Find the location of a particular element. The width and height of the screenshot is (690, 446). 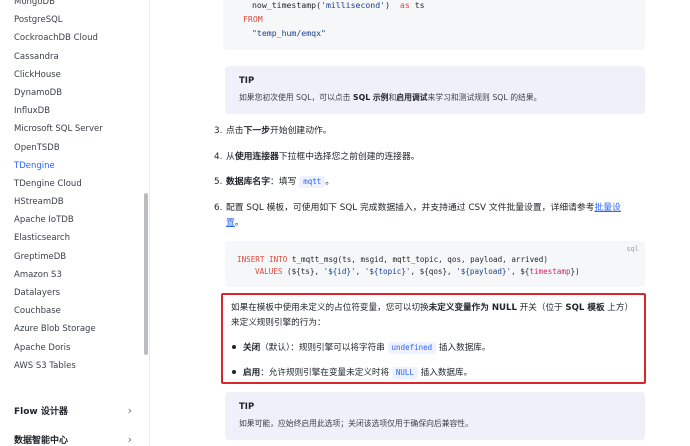

sidebar-item-dynamodb: DynamoDB is located at coordinates (58, 93).